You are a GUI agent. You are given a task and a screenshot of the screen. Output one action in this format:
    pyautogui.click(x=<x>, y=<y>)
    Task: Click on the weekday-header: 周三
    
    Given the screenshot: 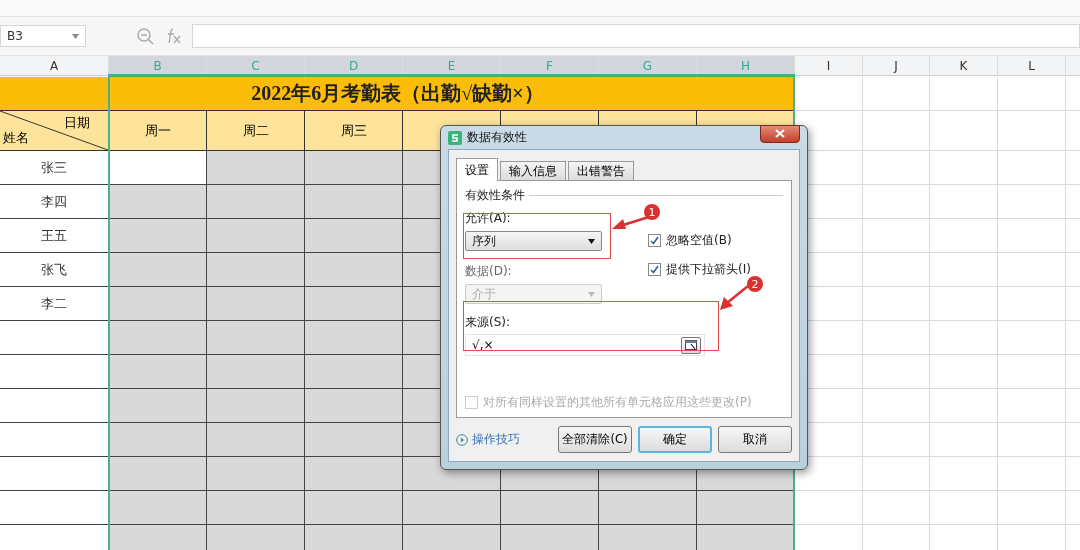 What is the action you would take?
    pyautogui.click(x=354, y=131)
    